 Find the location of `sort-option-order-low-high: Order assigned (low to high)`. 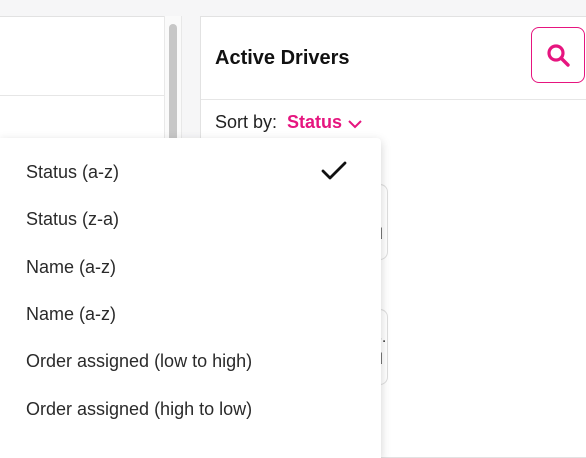

sort-option-order-low-high: Order assigned (low to high) is located at coordinates (139, 361).